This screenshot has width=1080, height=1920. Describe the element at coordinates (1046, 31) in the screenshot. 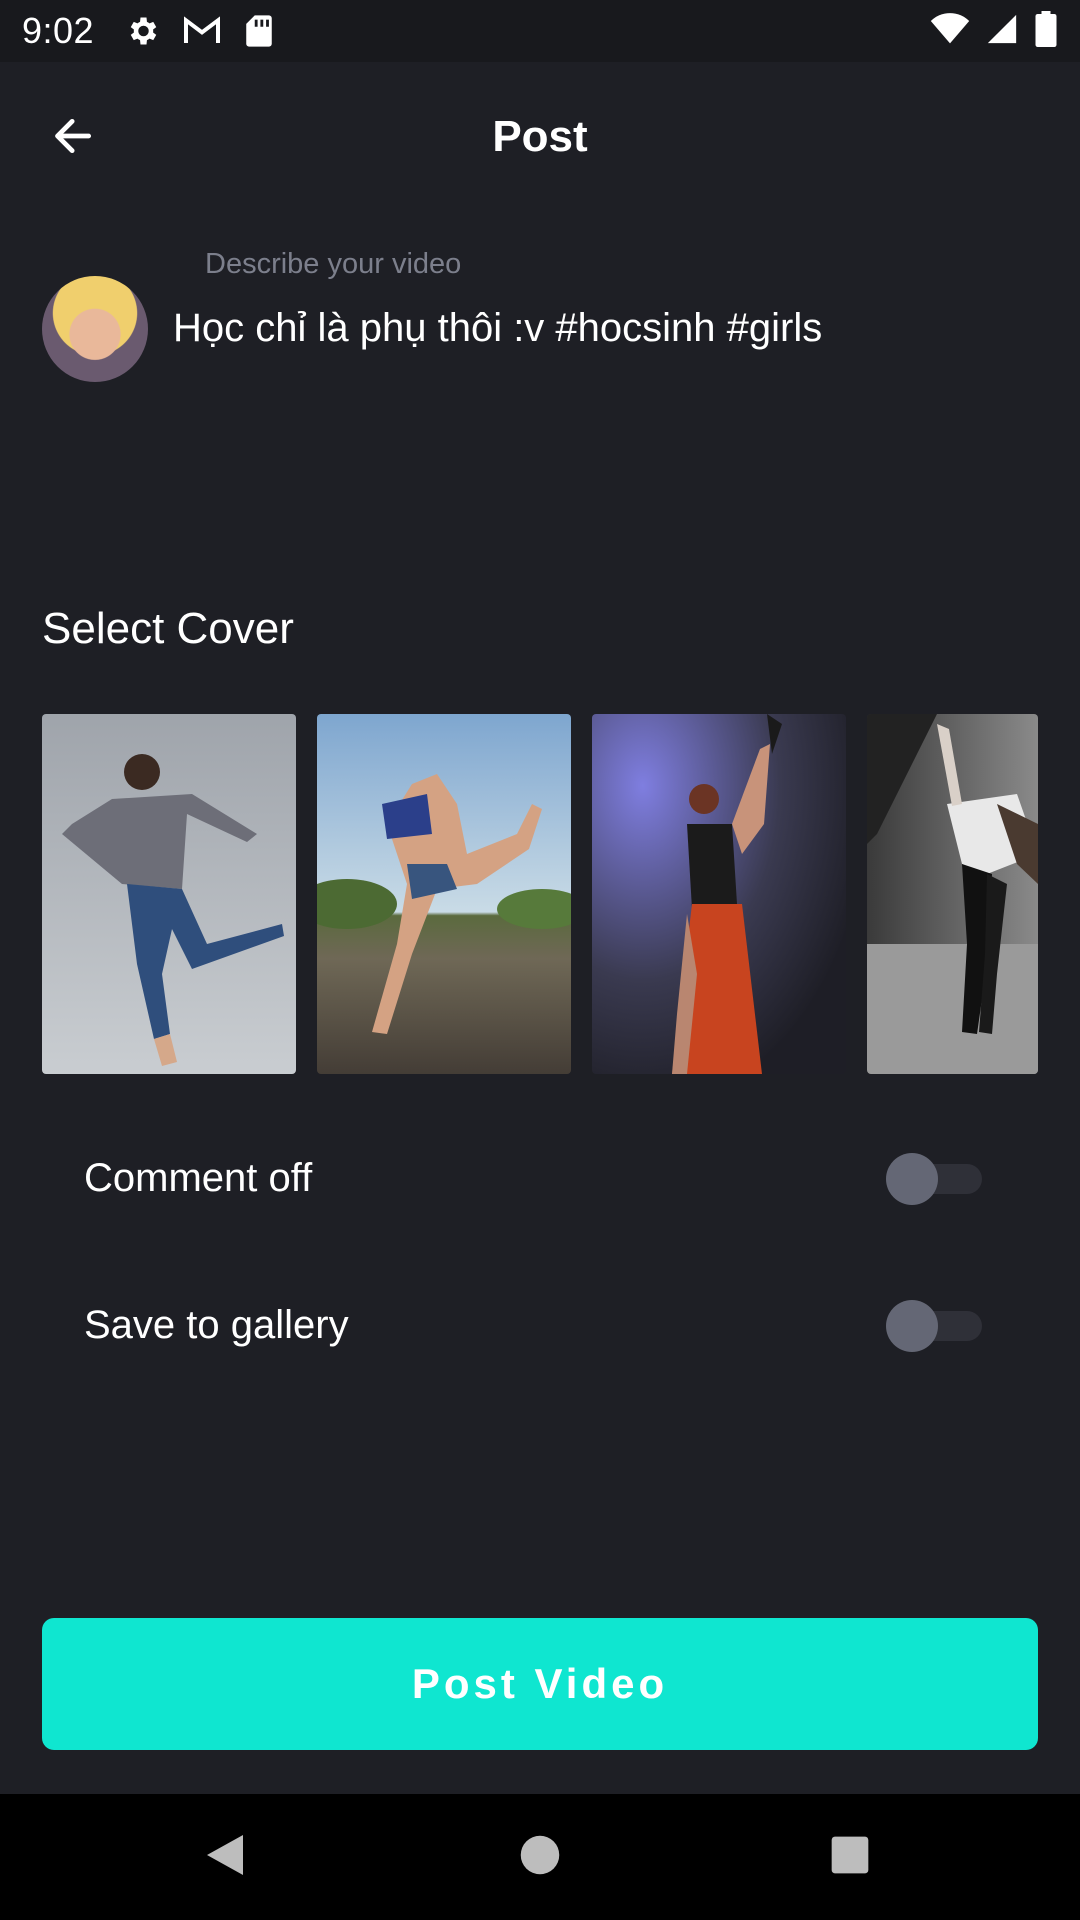

I see `battery-icon` at that location.